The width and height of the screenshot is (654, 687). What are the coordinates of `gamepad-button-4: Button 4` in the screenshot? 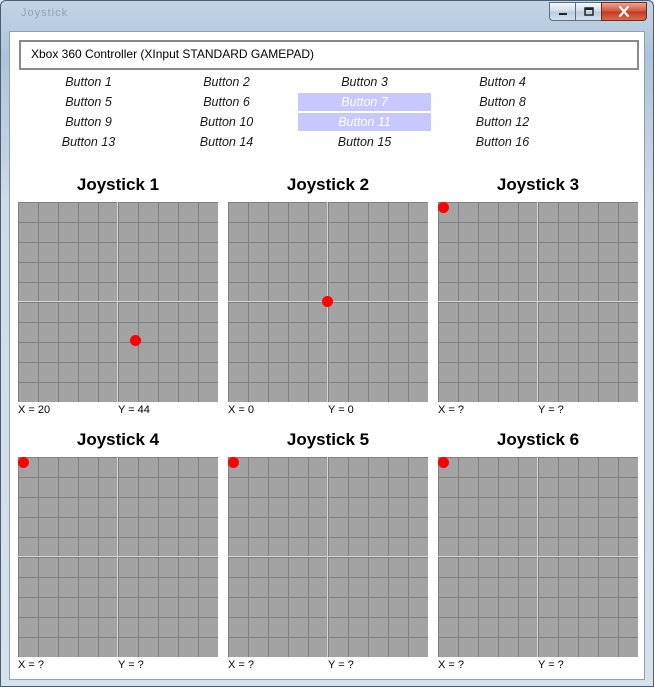 It's located at (502, 82).